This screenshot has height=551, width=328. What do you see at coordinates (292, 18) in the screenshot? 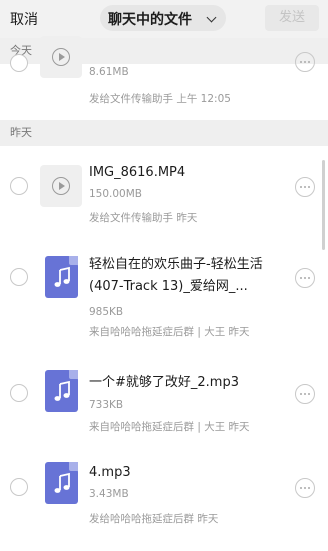
I see `send-button: 发送` at bounding box center [292, 18].